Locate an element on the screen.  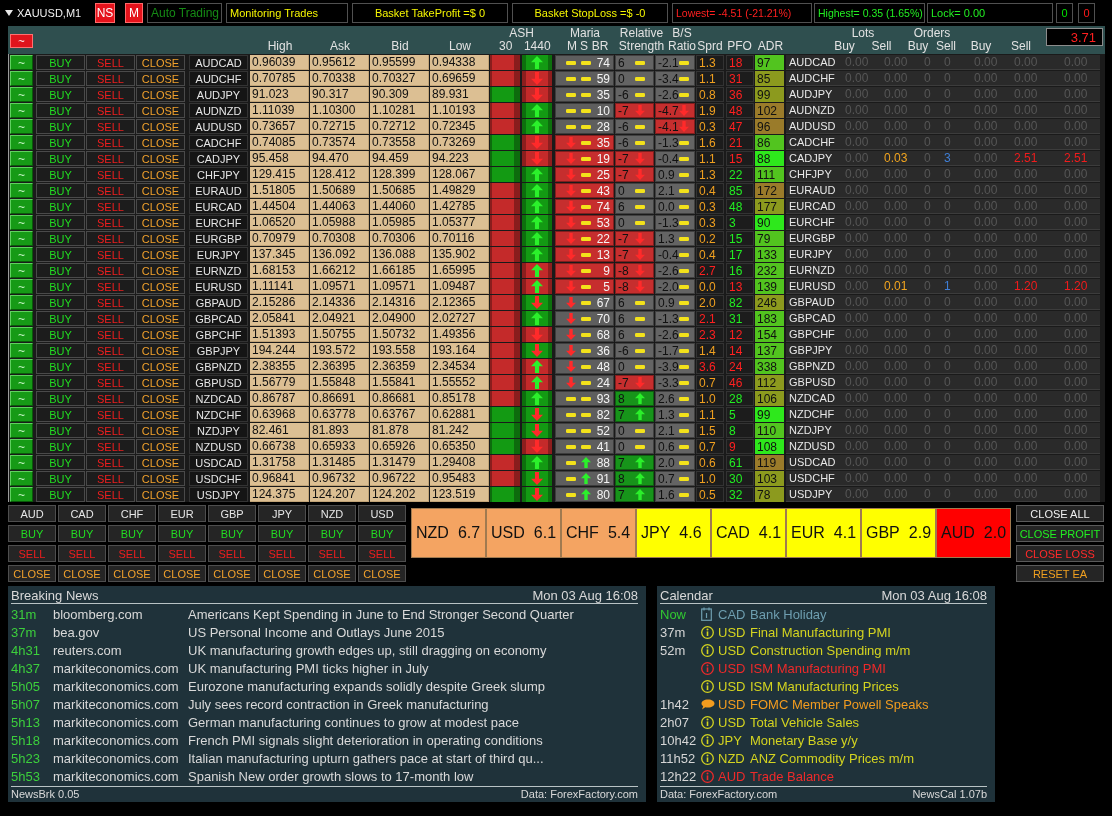
account-button: RESET EA is located at coordinates (1060, 573).